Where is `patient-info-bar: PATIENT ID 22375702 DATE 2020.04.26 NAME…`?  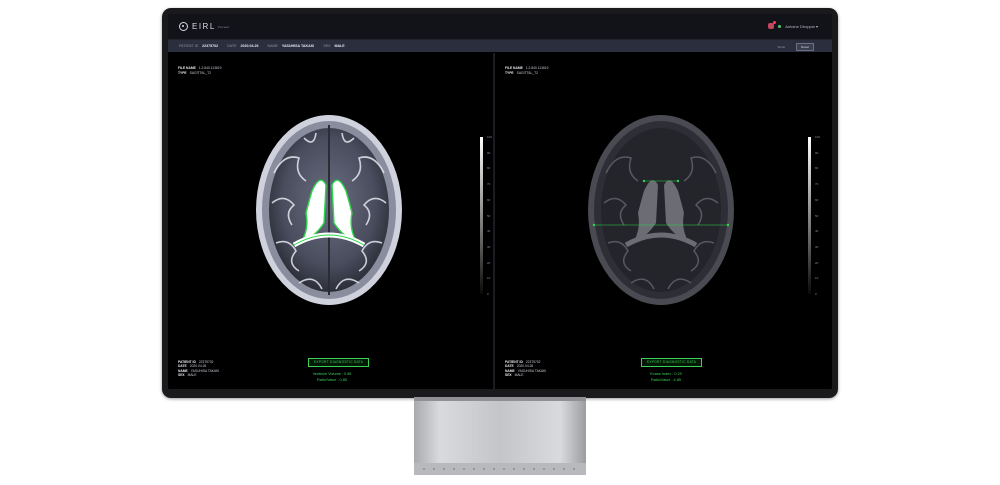 patient-info-bar: PATIENT ID 22375702 DATE 2020.04.26 NAME… is located at coordinates (500, 46).